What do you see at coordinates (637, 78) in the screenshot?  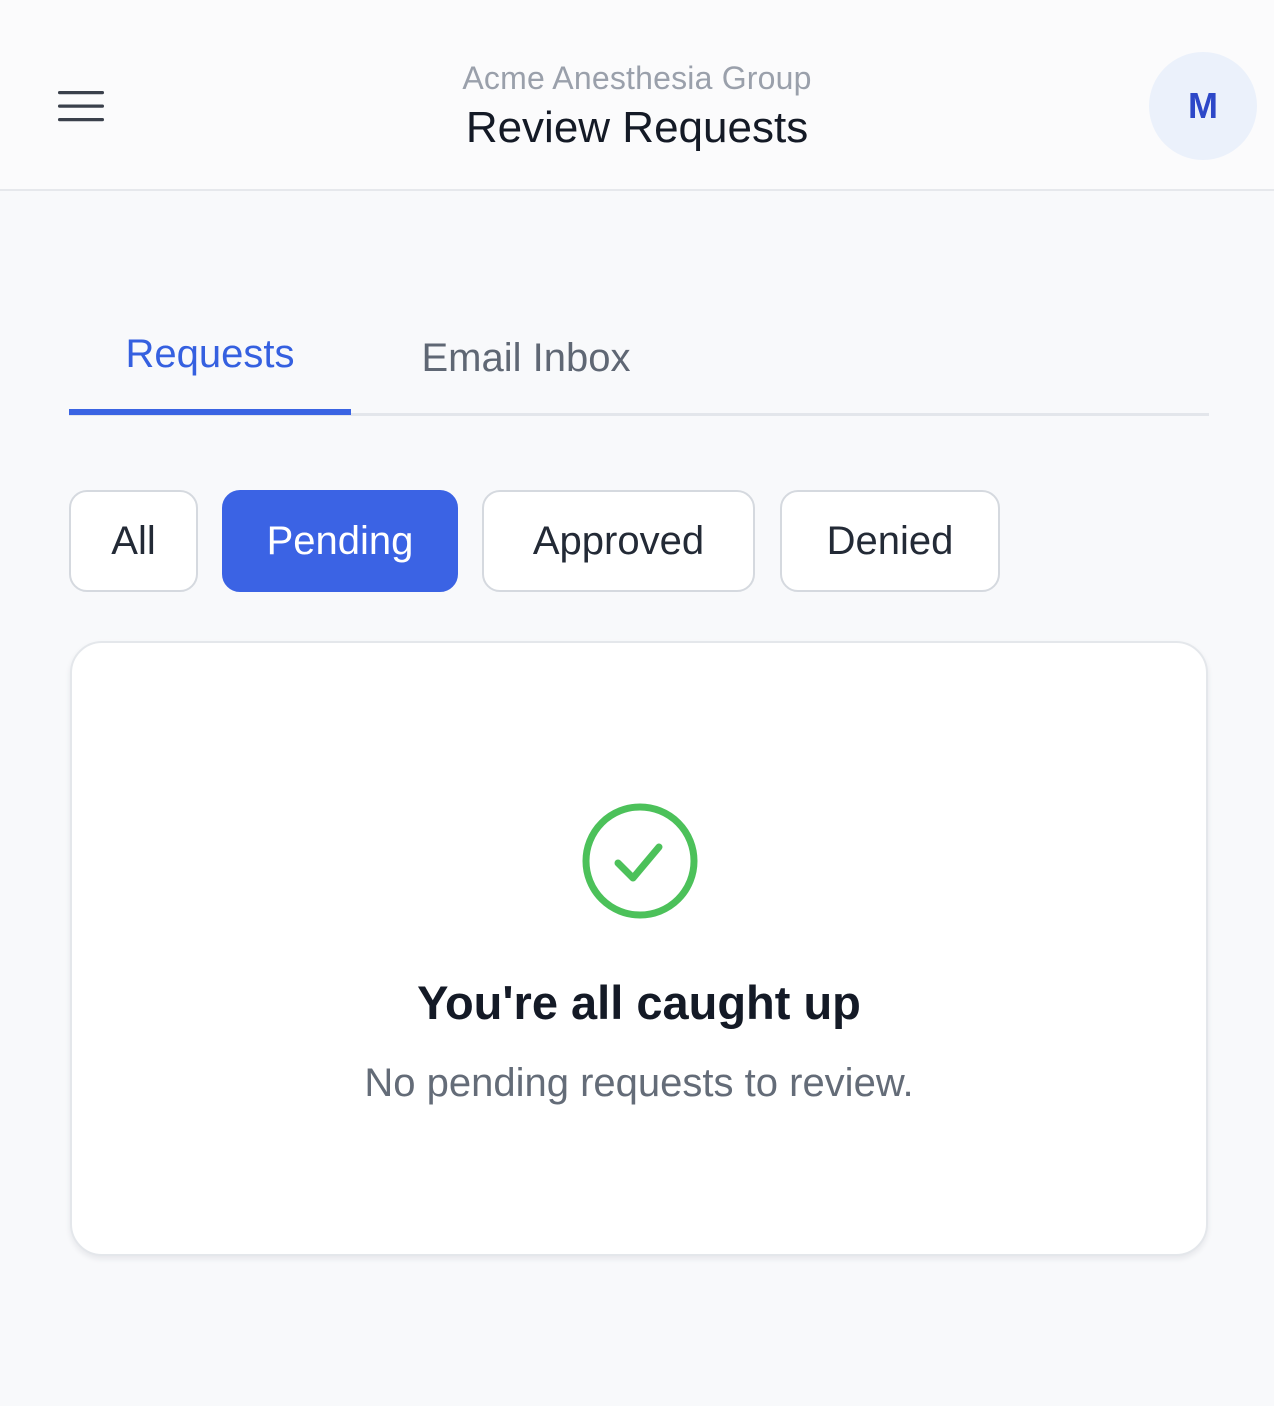 I see `org-name: Acme Anesthesia Group` at bounding box center [637, 78].